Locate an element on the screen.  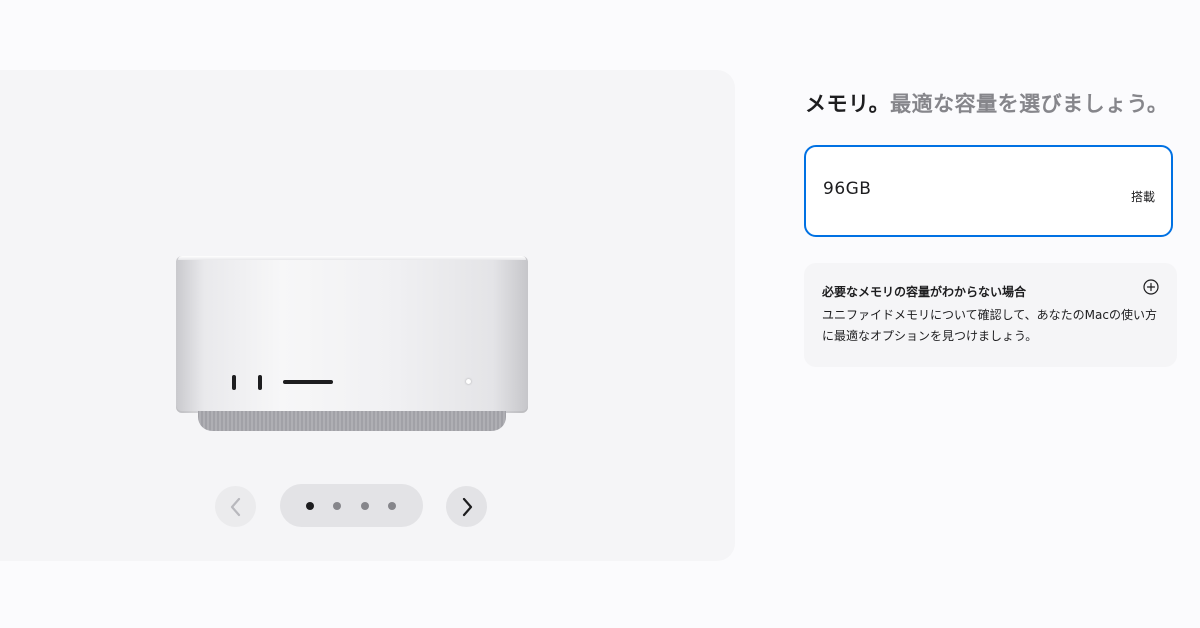
gallery-next-button is located at coordinates (466, 506).